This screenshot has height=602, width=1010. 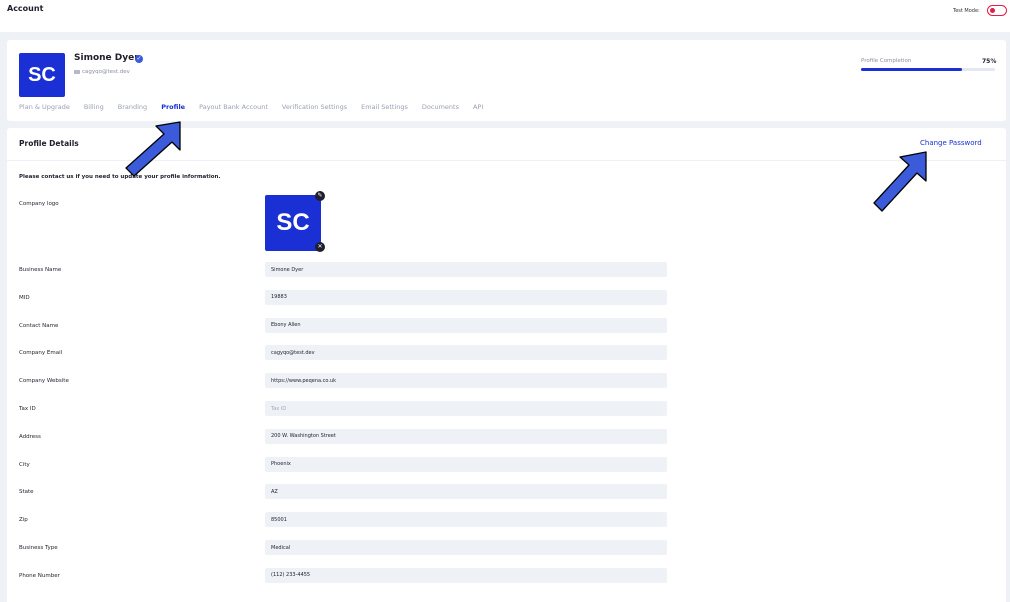 I want to click on tab-api: API, so click(x=478, y=110).